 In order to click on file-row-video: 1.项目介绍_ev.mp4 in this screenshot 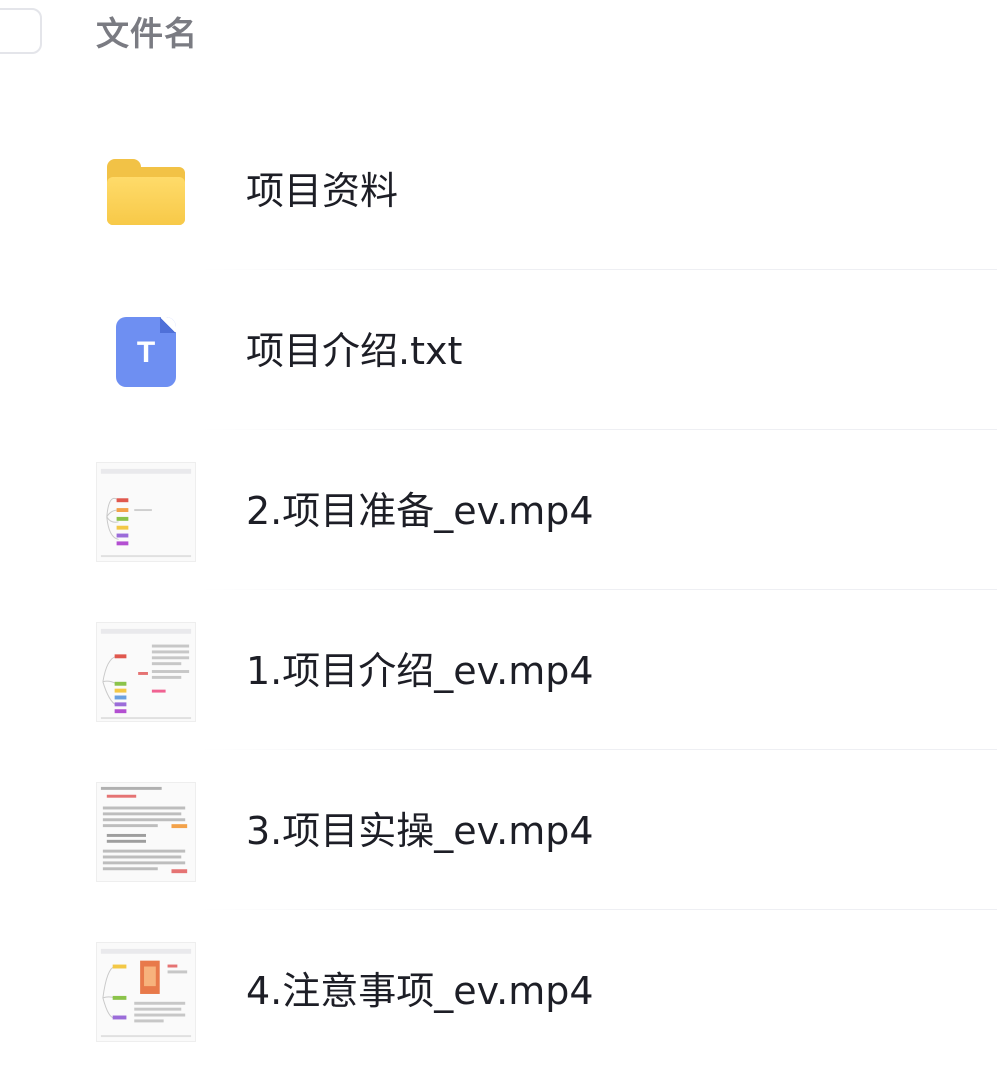, I will do `click(498, 670)`.